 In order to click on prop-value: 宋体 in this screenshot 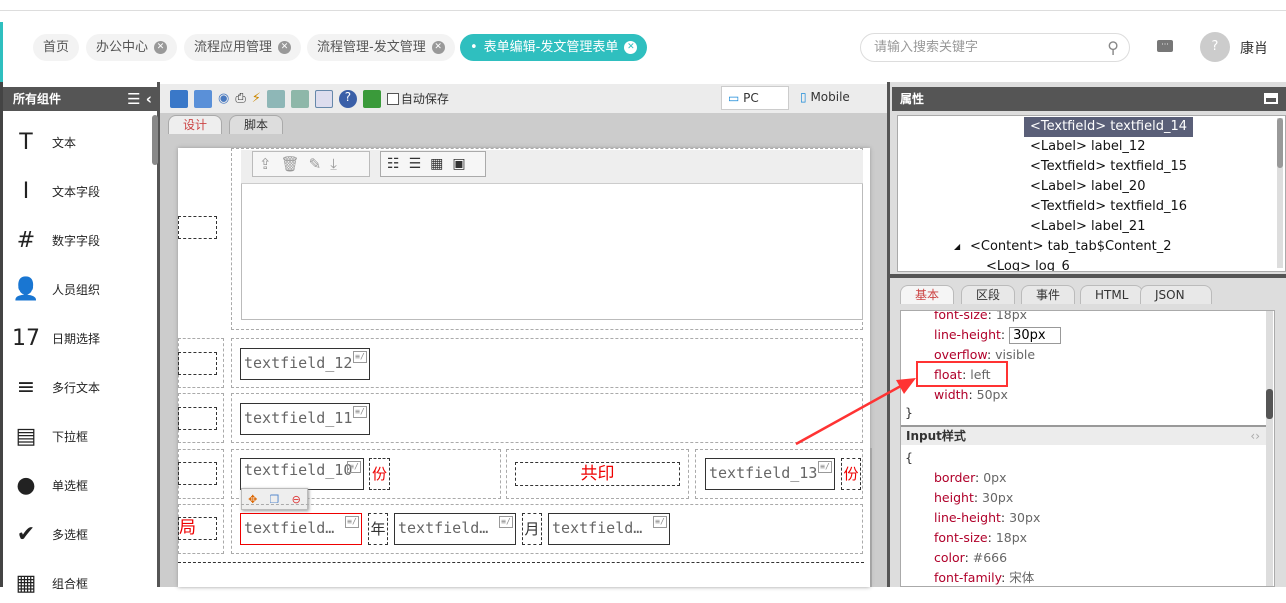, I will do `click(1021, 577)`.